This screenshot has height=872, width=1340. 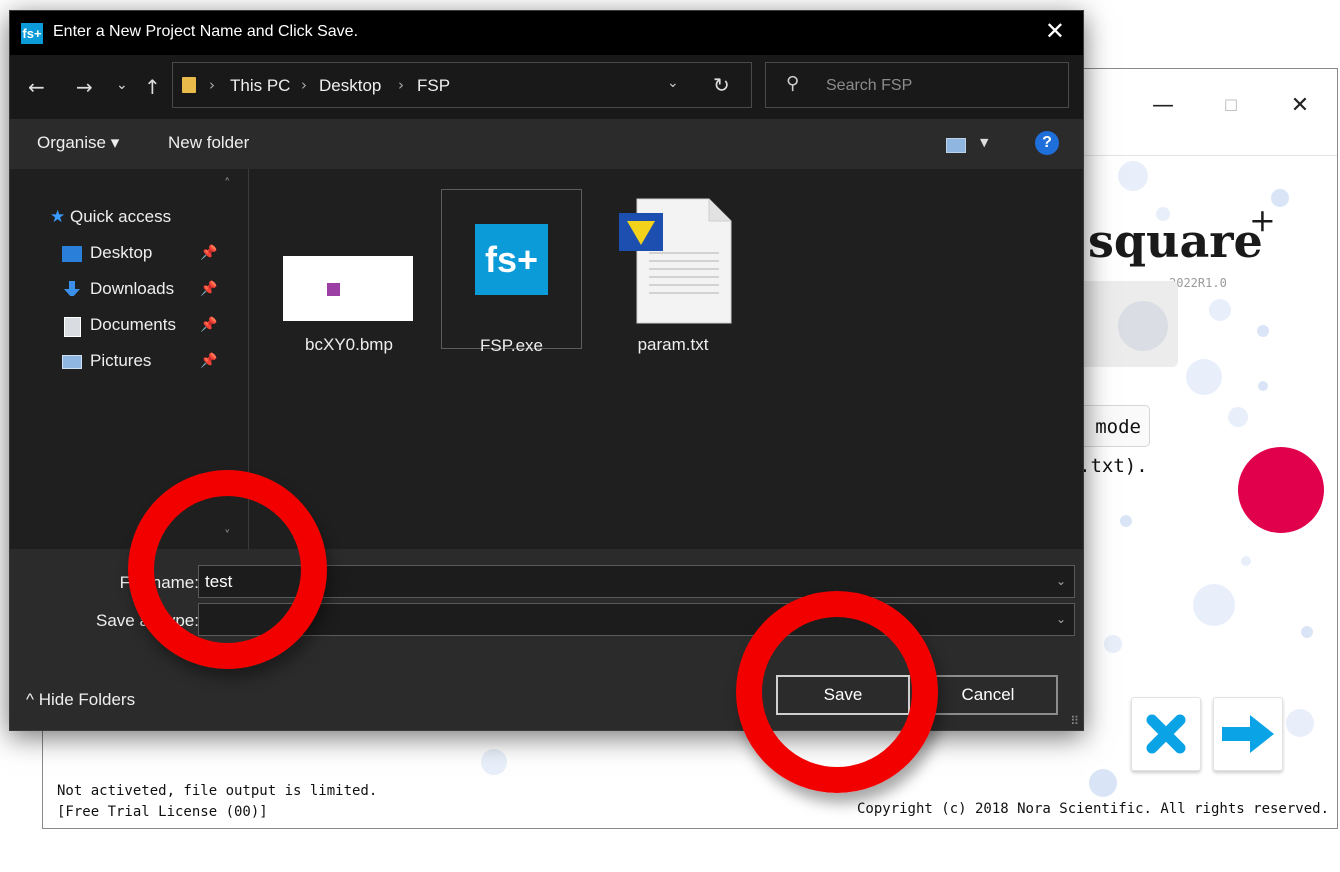 I want to click on back-arrow-icon: ←, so click(x=36, y=87).